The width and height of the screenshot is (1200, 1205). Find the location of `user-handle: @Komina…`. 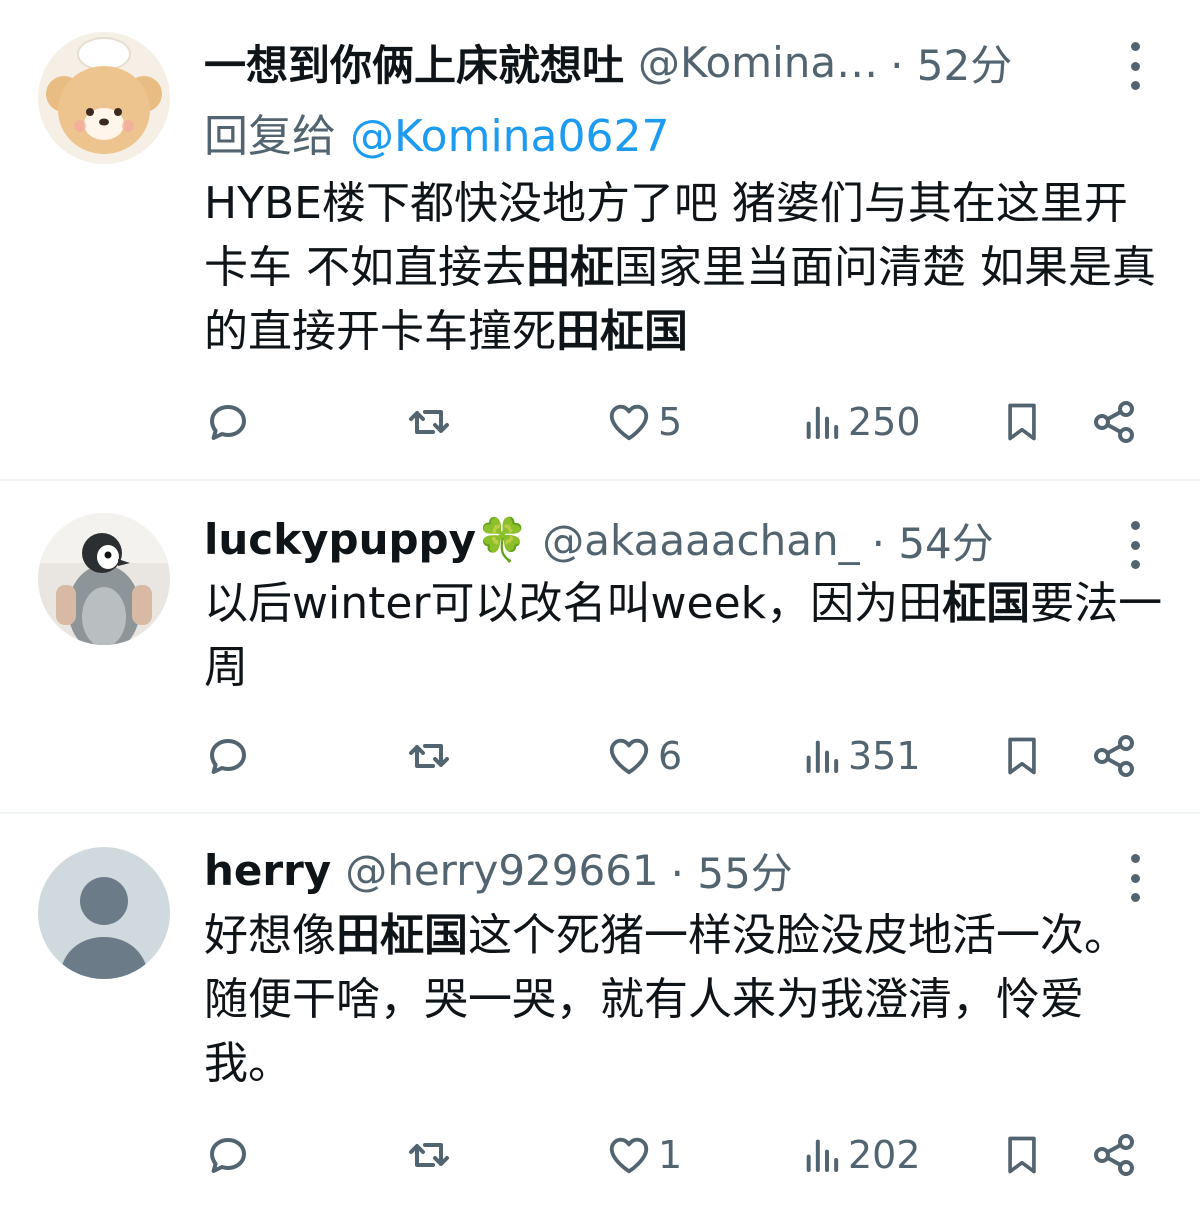

user-handle: @Komina… is located at coordinates (758, 62).